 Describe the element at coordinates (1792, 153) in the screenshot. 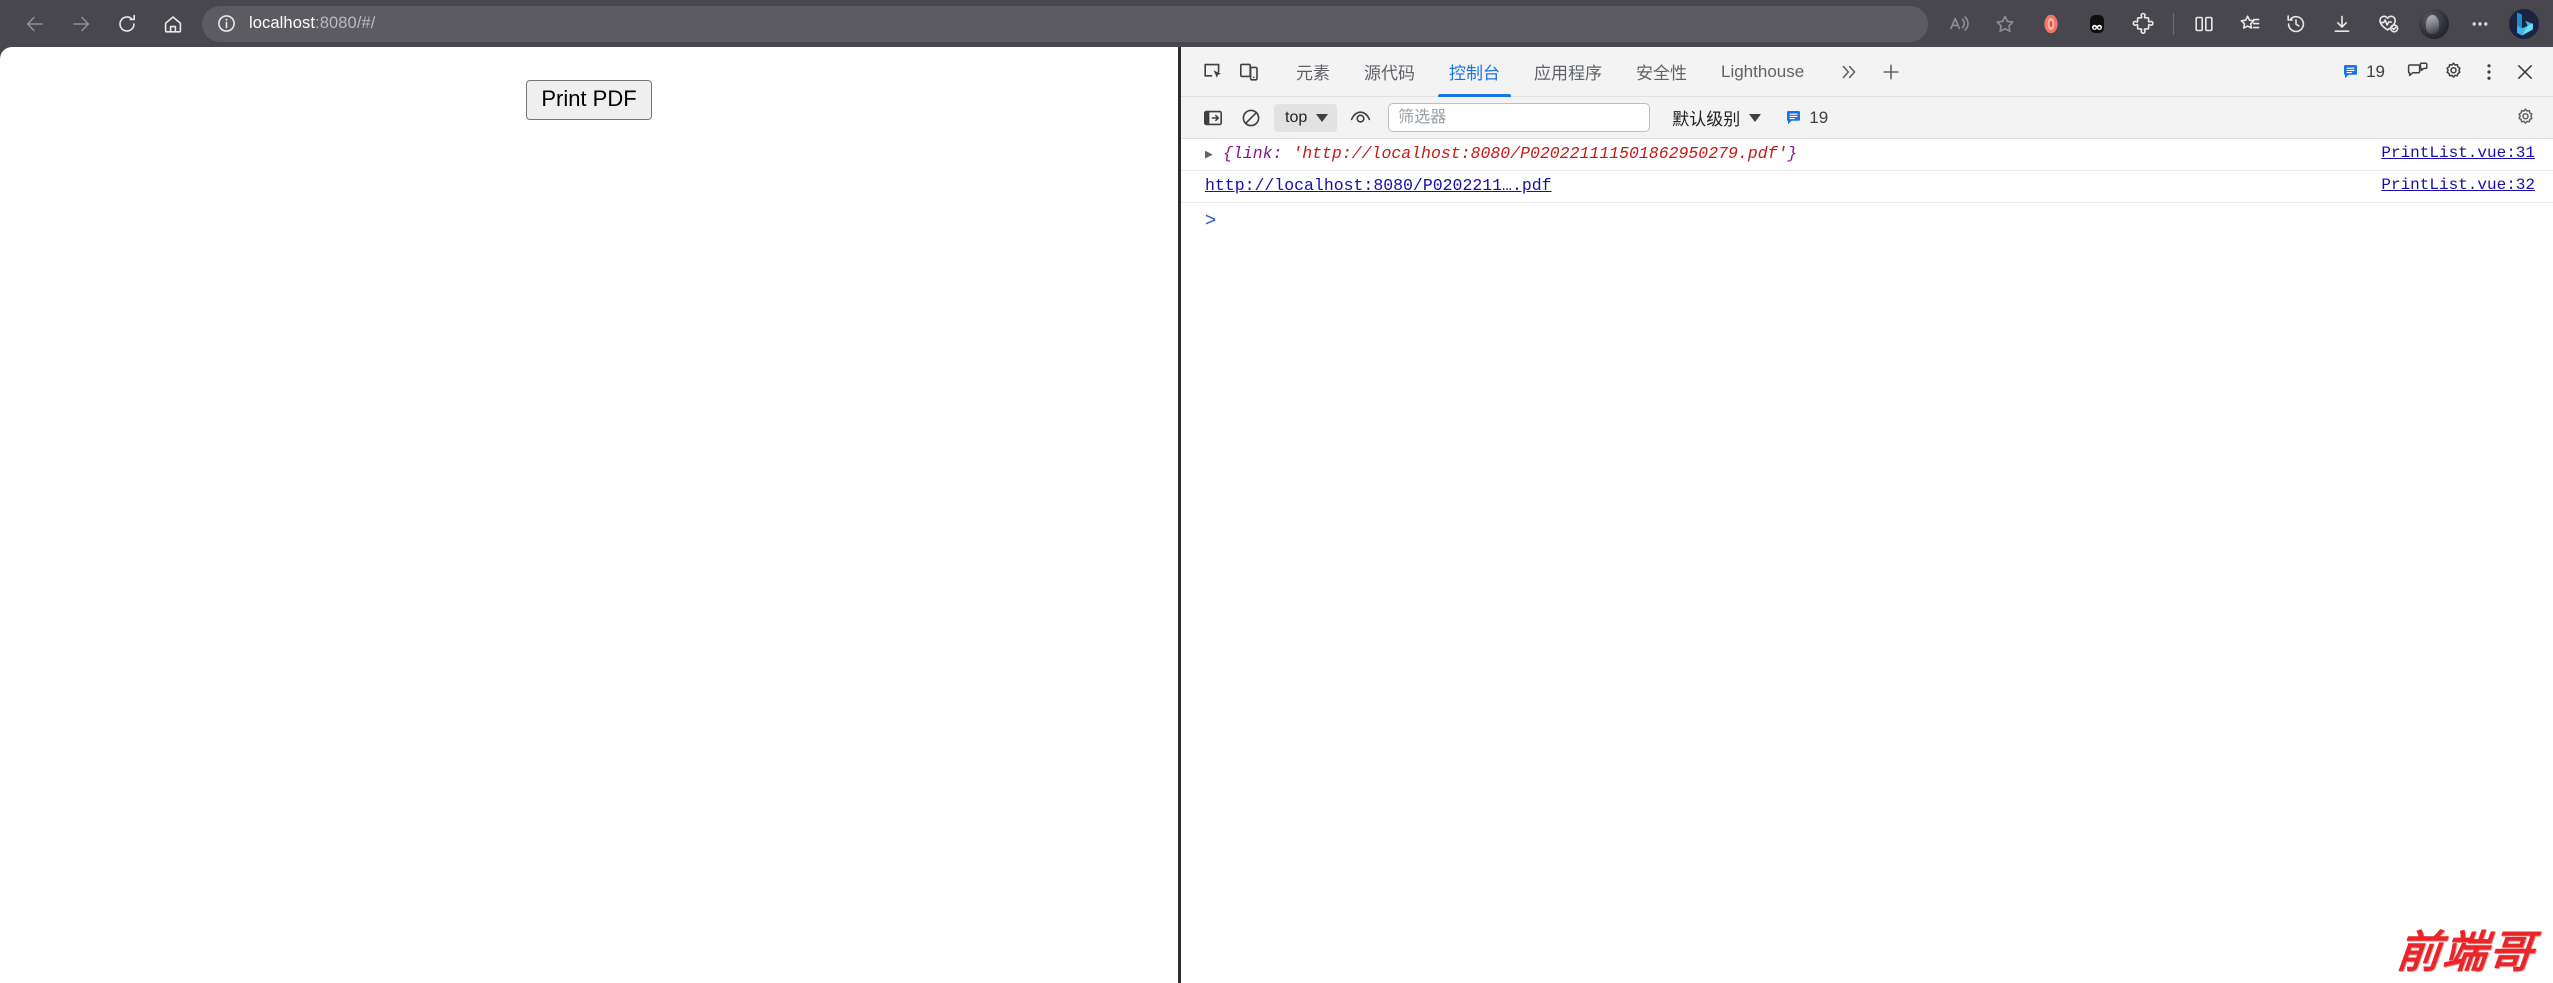

I see `object-brace-close: }` at that location.